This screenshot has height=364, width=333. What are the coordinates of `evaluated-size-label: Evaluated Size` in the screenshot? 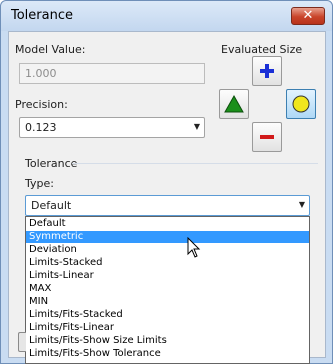 It's located at (262, 49).